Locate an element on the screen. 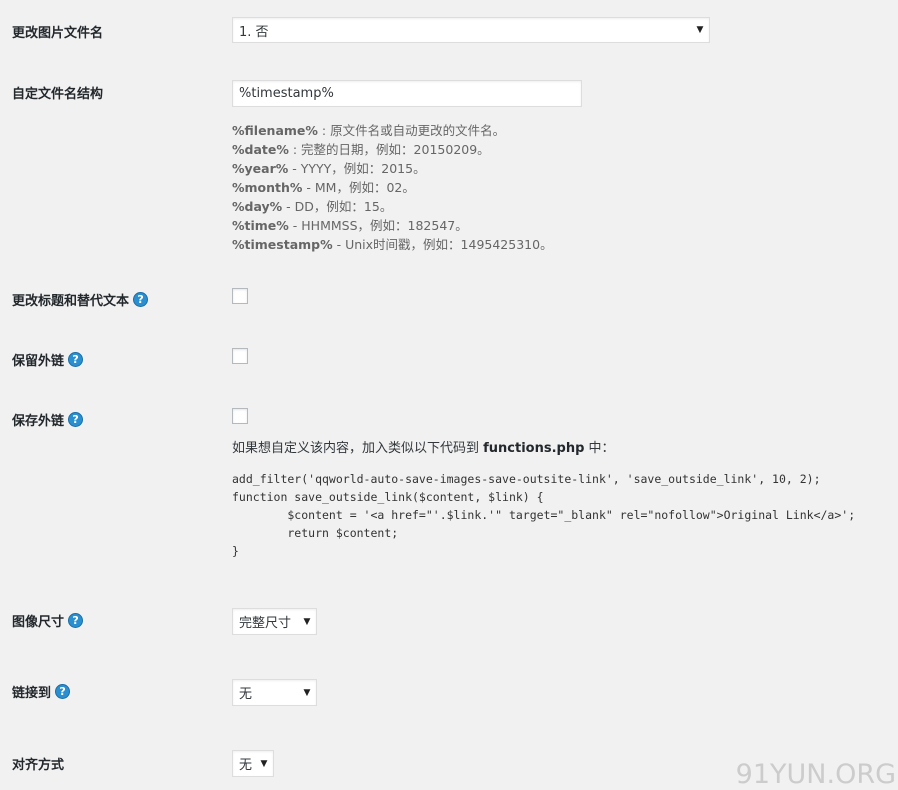 The image size is (898, 790). link-to-label: 链接到 ? is located at coordinates (41, 691).